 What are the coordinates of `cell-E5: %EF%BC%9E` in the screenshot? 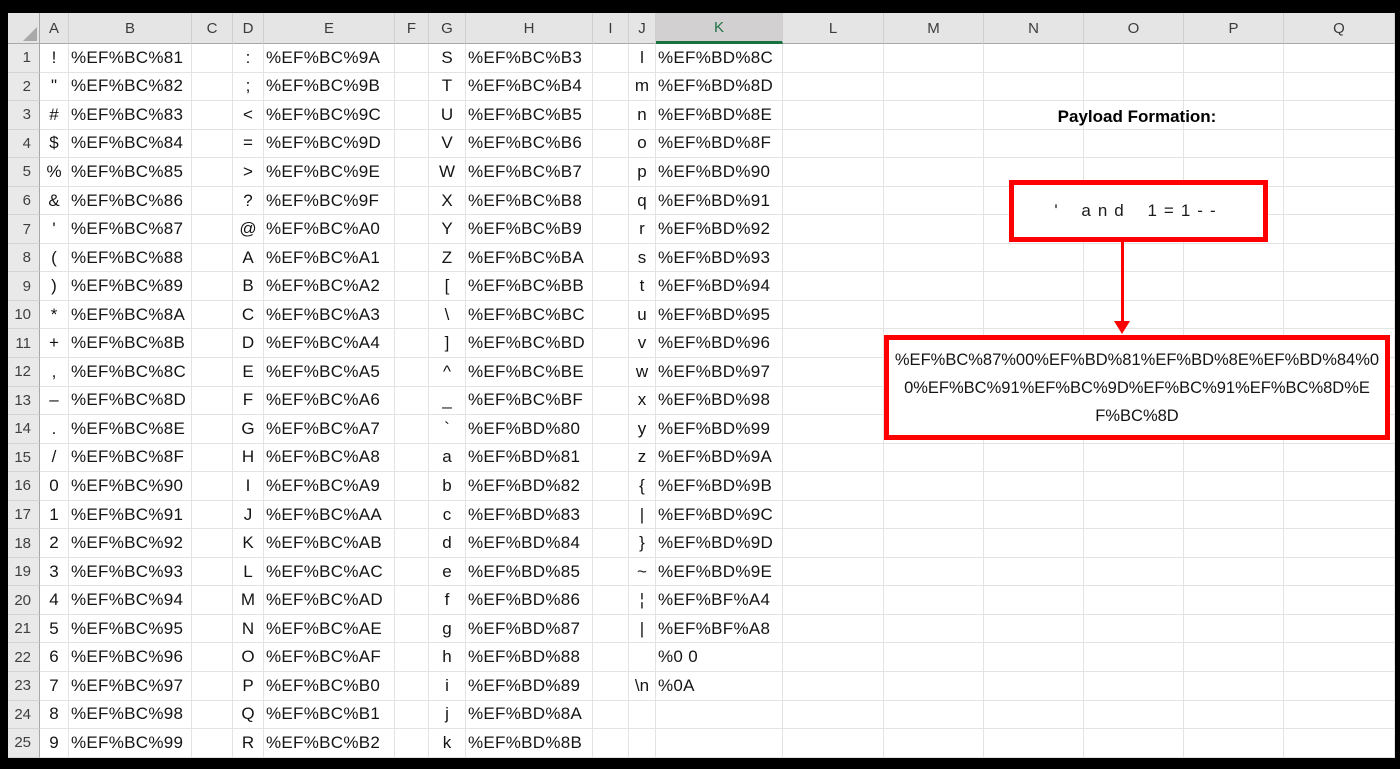 It's located at (329, 172).